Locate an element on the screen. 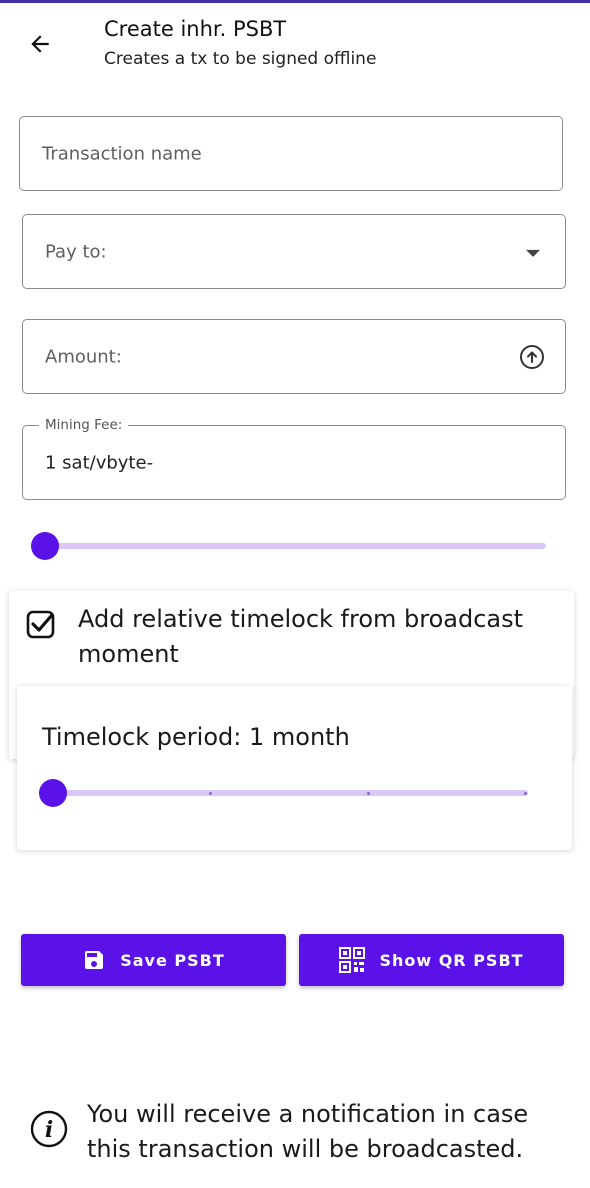 This screenshot has width=590, height=1188. page-subtitle: Creates a tx to be signed offline is located at coordinates (240, 59).